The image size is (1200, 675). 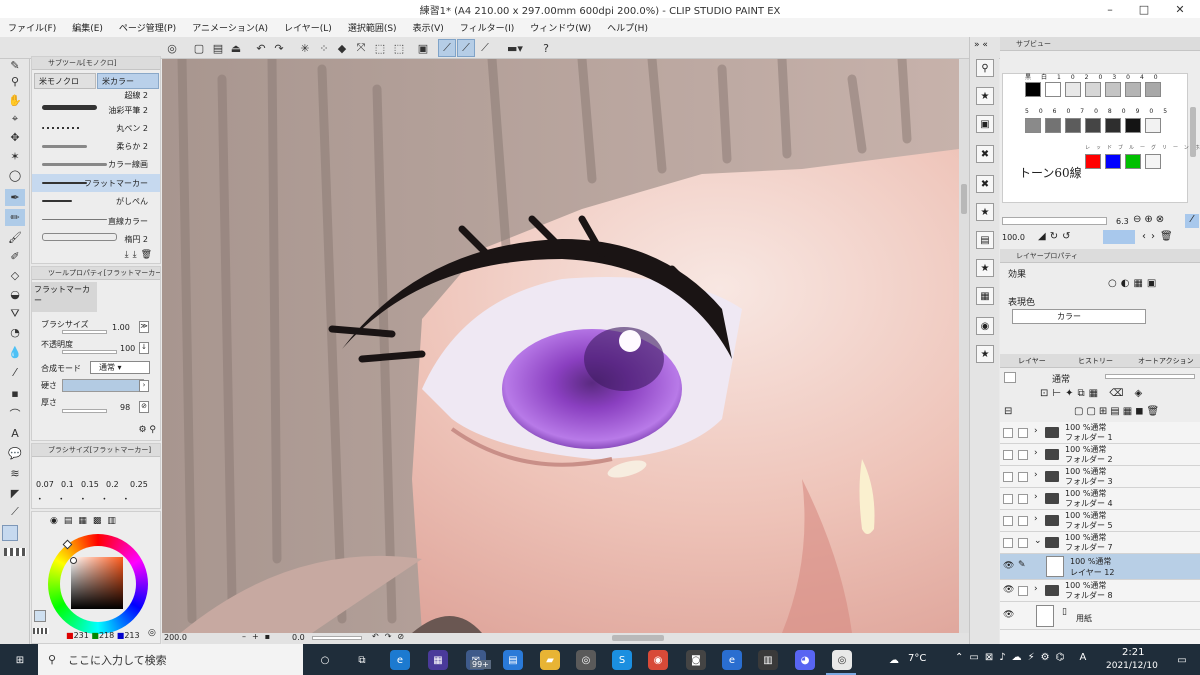 What do you see at coordinates (15, 313) in the screenshot?
I see `fill-bucket-icon: ⛛` at bounding box center [15, 313].